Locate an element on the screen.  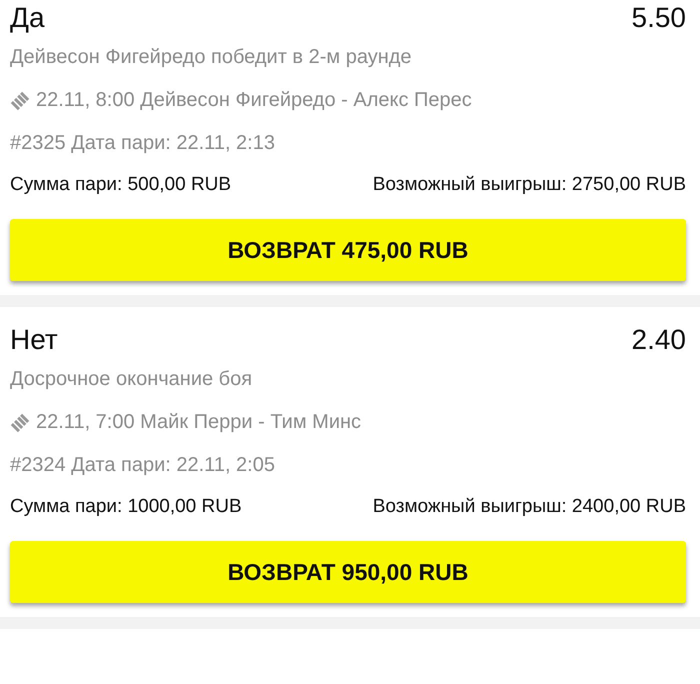
odds-value: 2.40 is located at coordinates (659, 340).